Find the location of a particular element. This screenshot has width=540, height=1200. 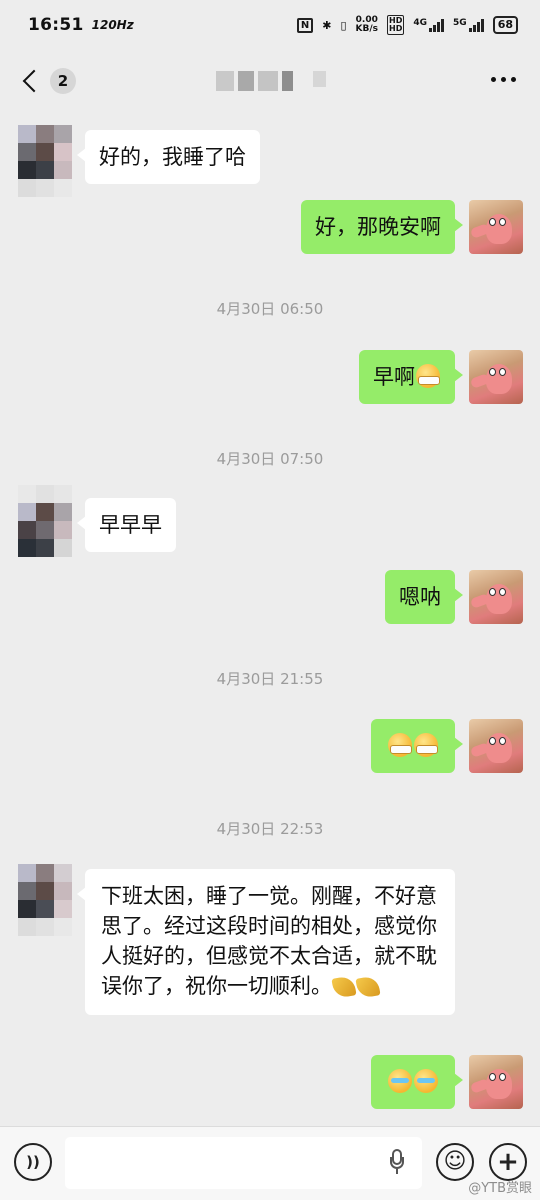

message-bubble: 早早早 is located at coordinates (126, 525).